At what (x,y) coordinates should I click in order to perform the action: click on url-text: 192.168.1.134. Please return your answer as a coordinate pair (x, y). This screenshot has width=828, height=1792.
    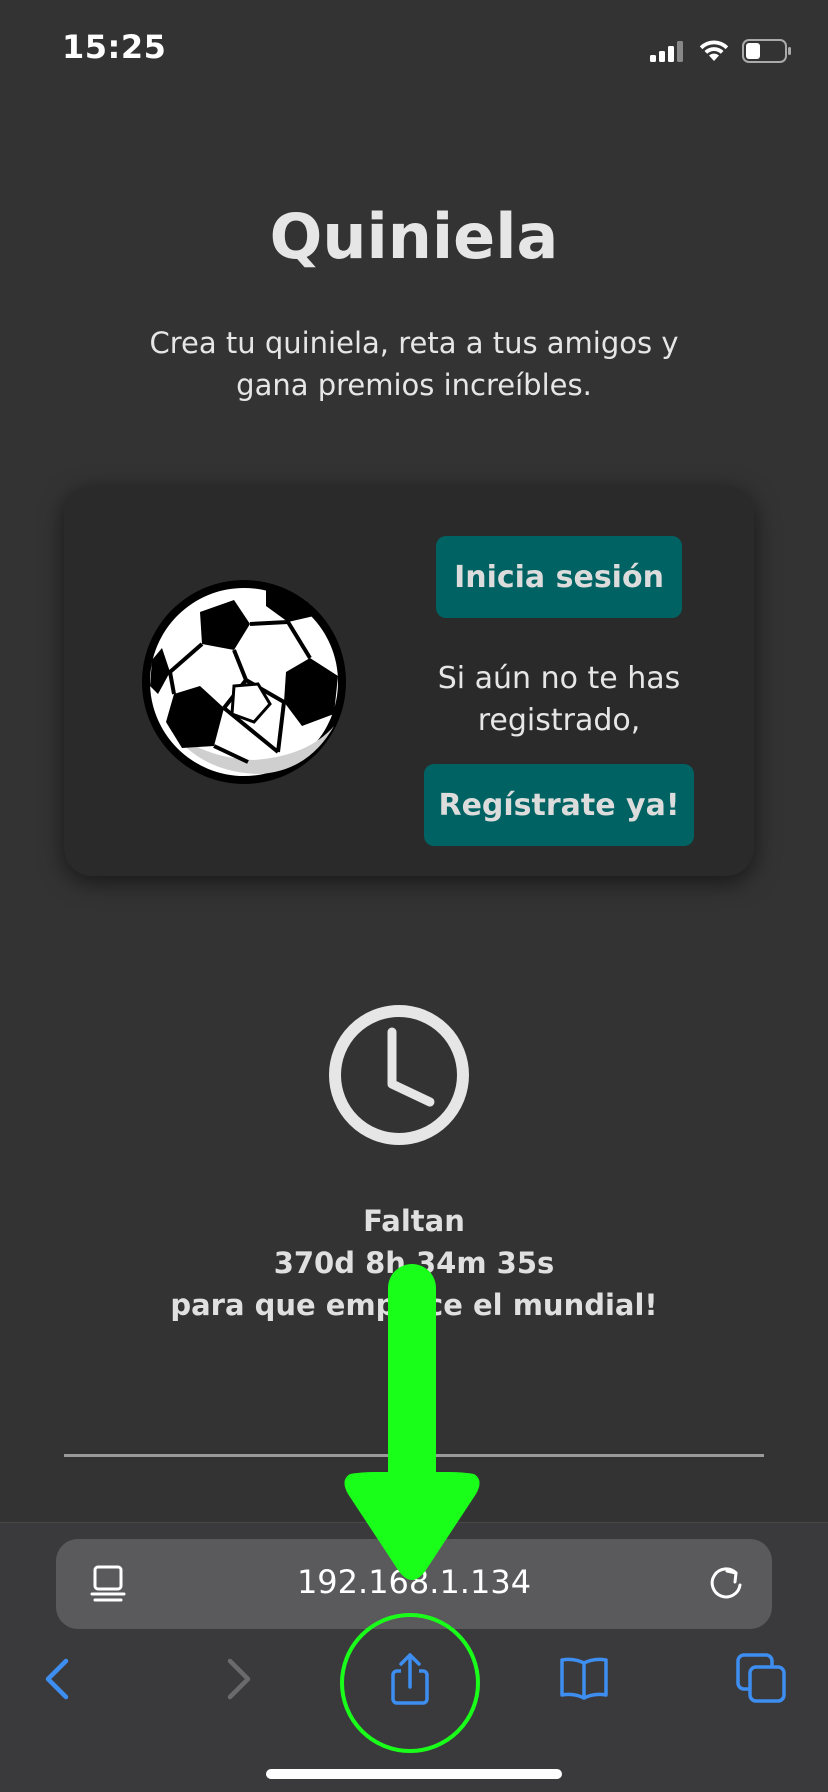
    Looking at the image, I should click on (414, 1582).